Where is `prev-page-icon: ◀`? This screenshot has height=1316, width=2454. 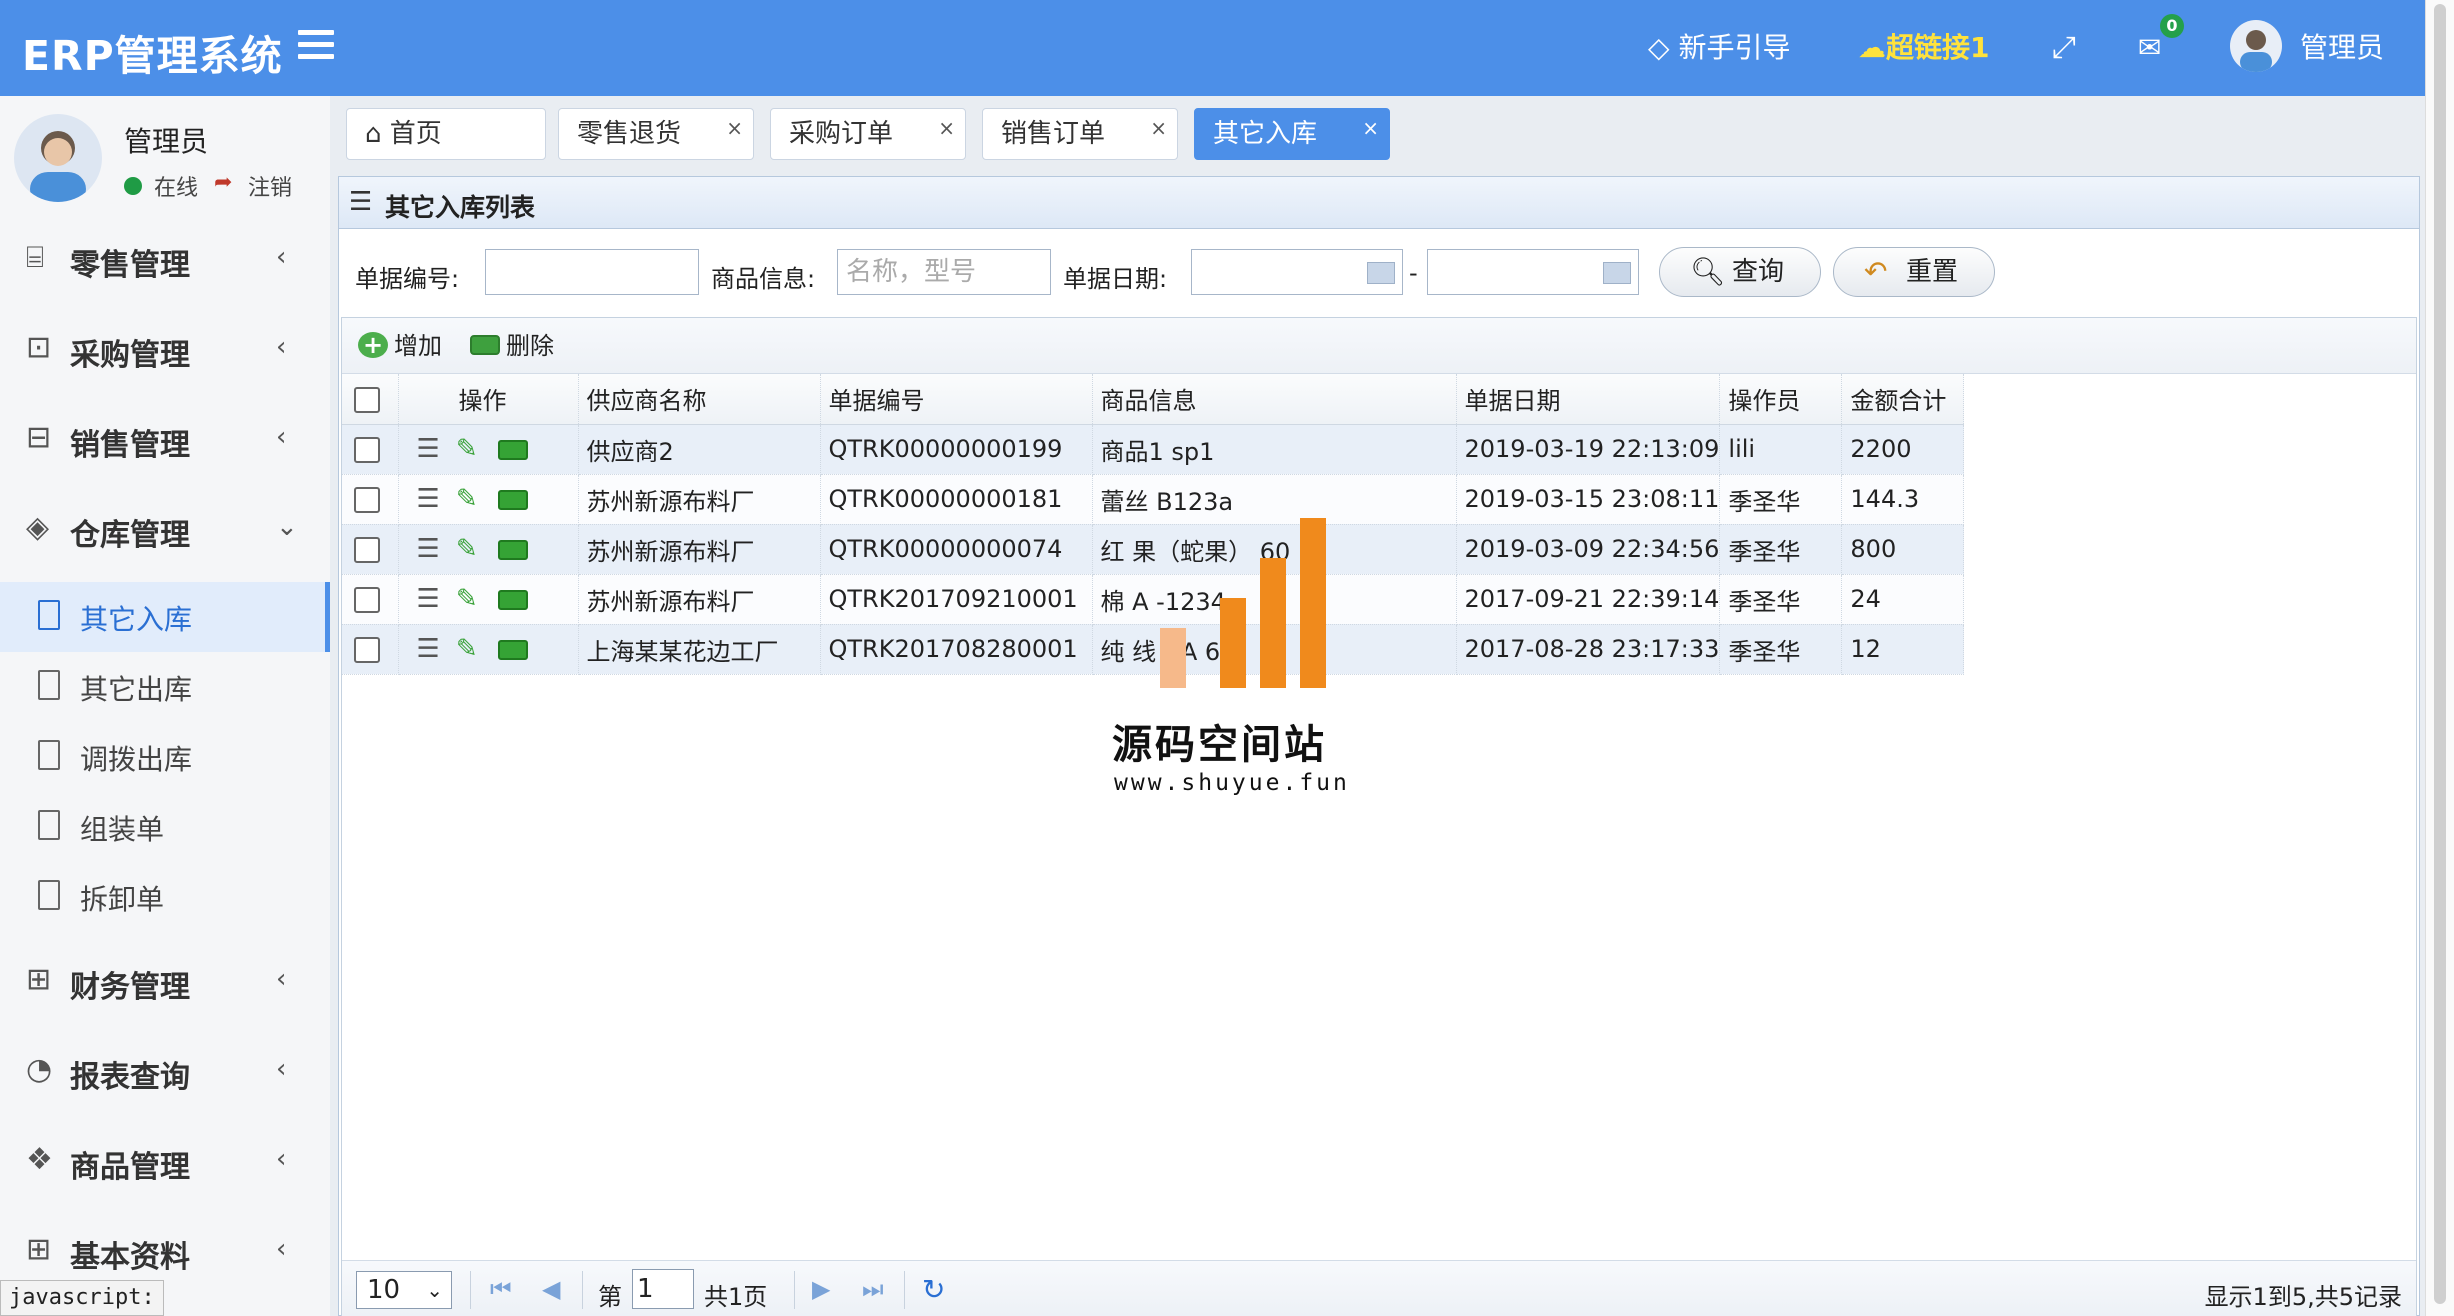
prev-page-icon: ◀ is located at coordinates (551, 1289).